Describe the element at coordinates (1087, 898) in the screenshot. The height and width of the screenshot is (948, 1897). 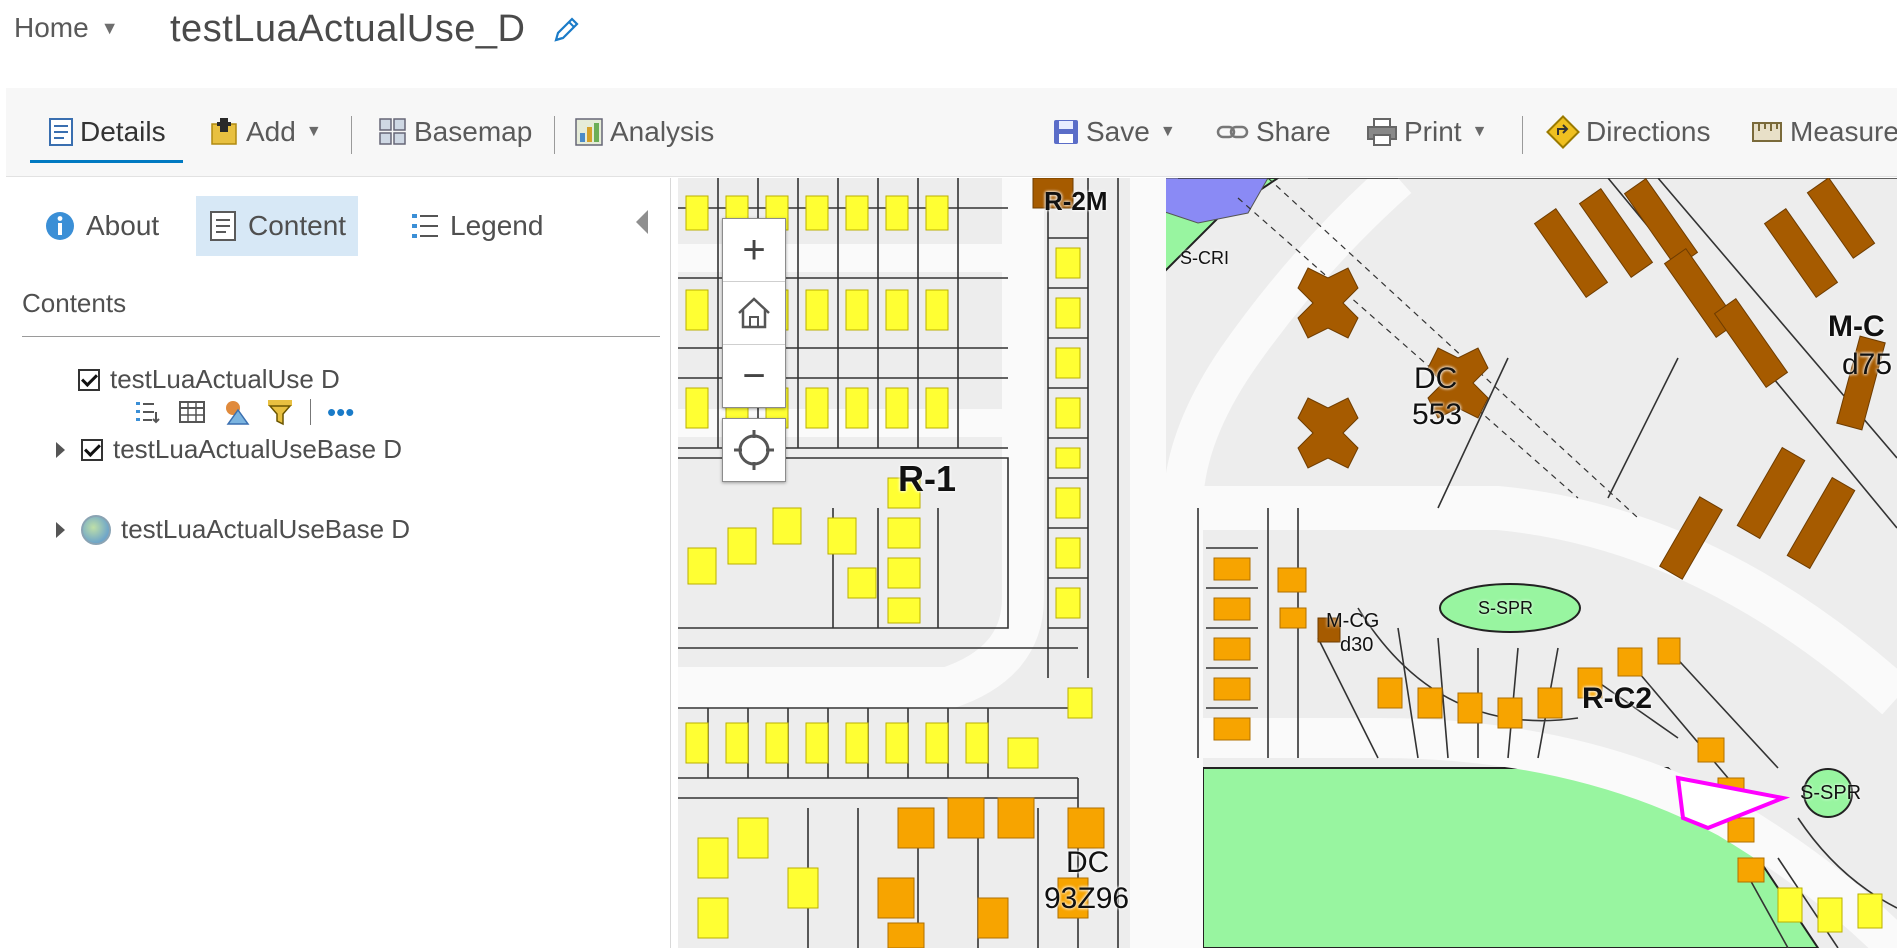
I see `zone-label: 93Z96` at that location.